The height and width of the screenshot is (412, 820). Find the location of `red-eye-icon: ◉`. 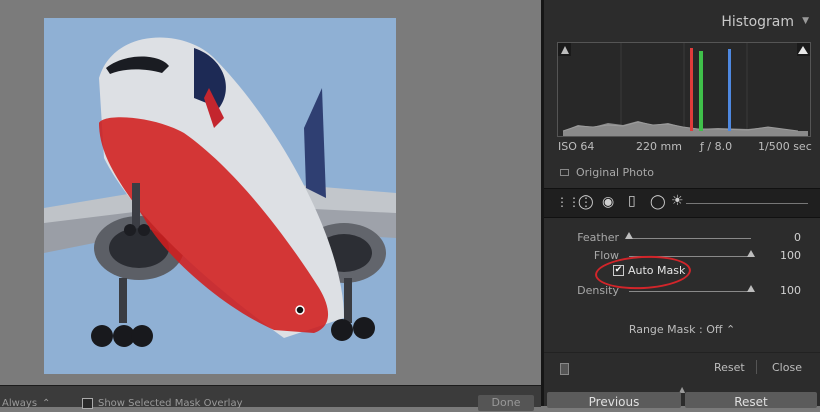

red-eye-icon: ◉ is located at coordinates (608, 202).